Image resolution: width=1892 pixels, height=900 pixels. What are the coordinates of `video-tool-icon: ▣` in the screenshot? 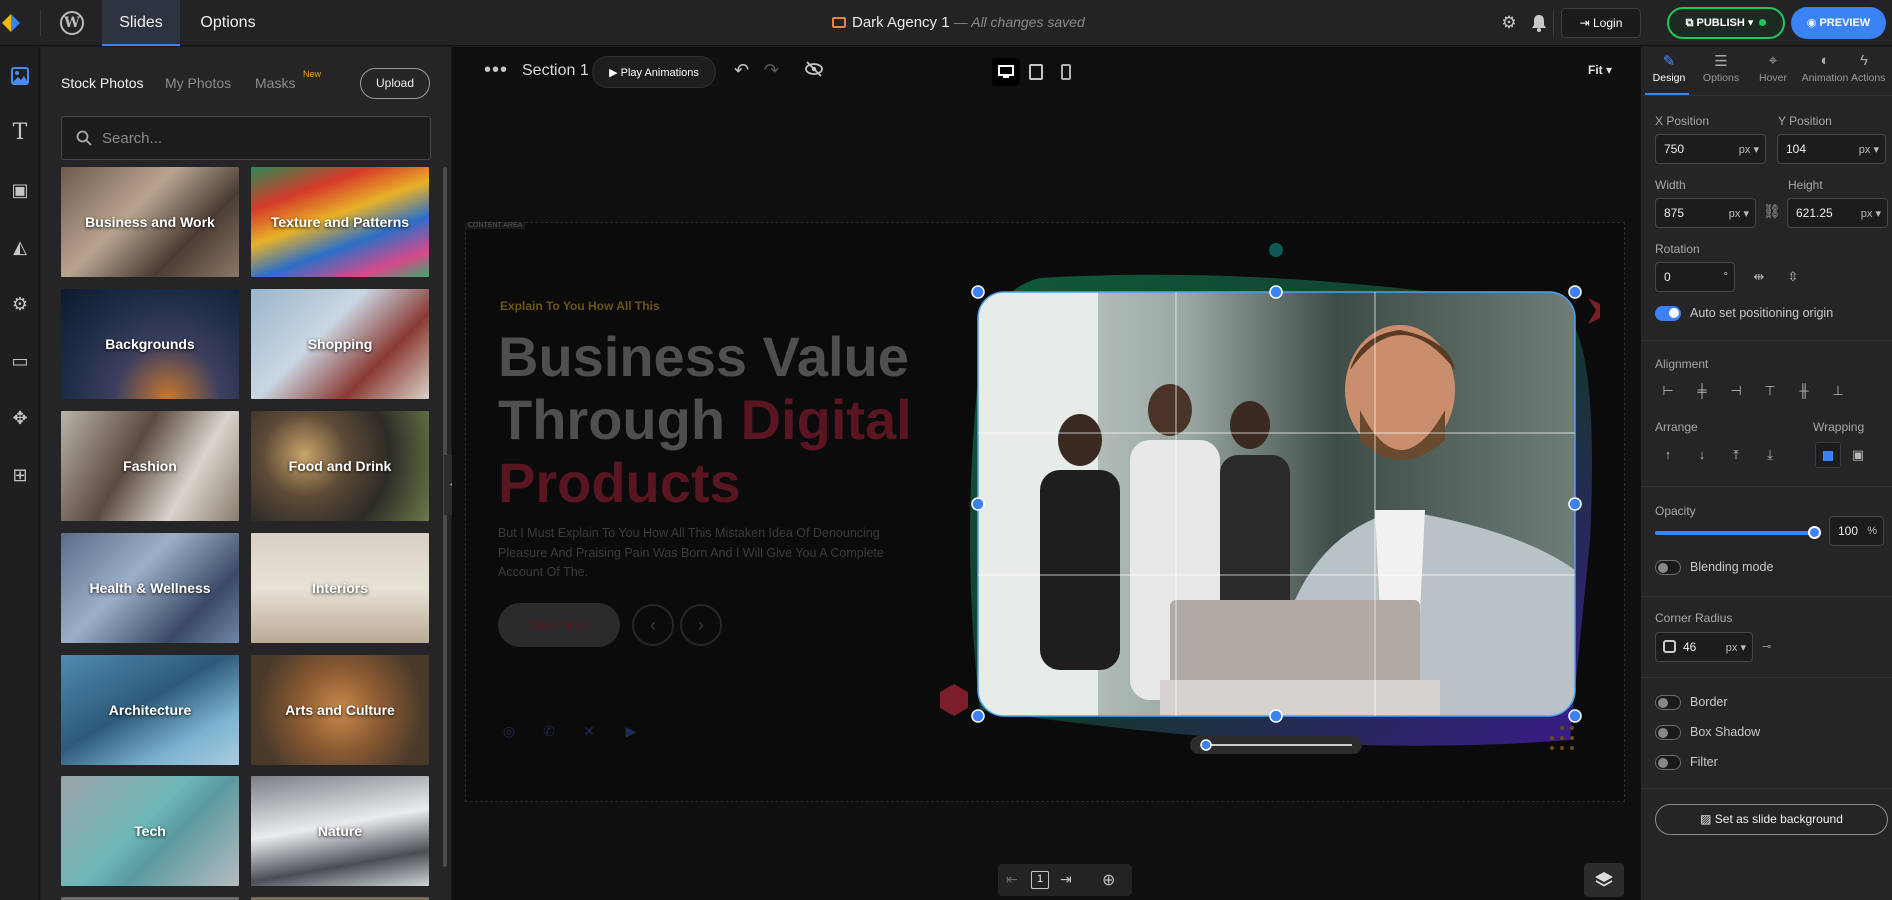 It's located at (20, 190).